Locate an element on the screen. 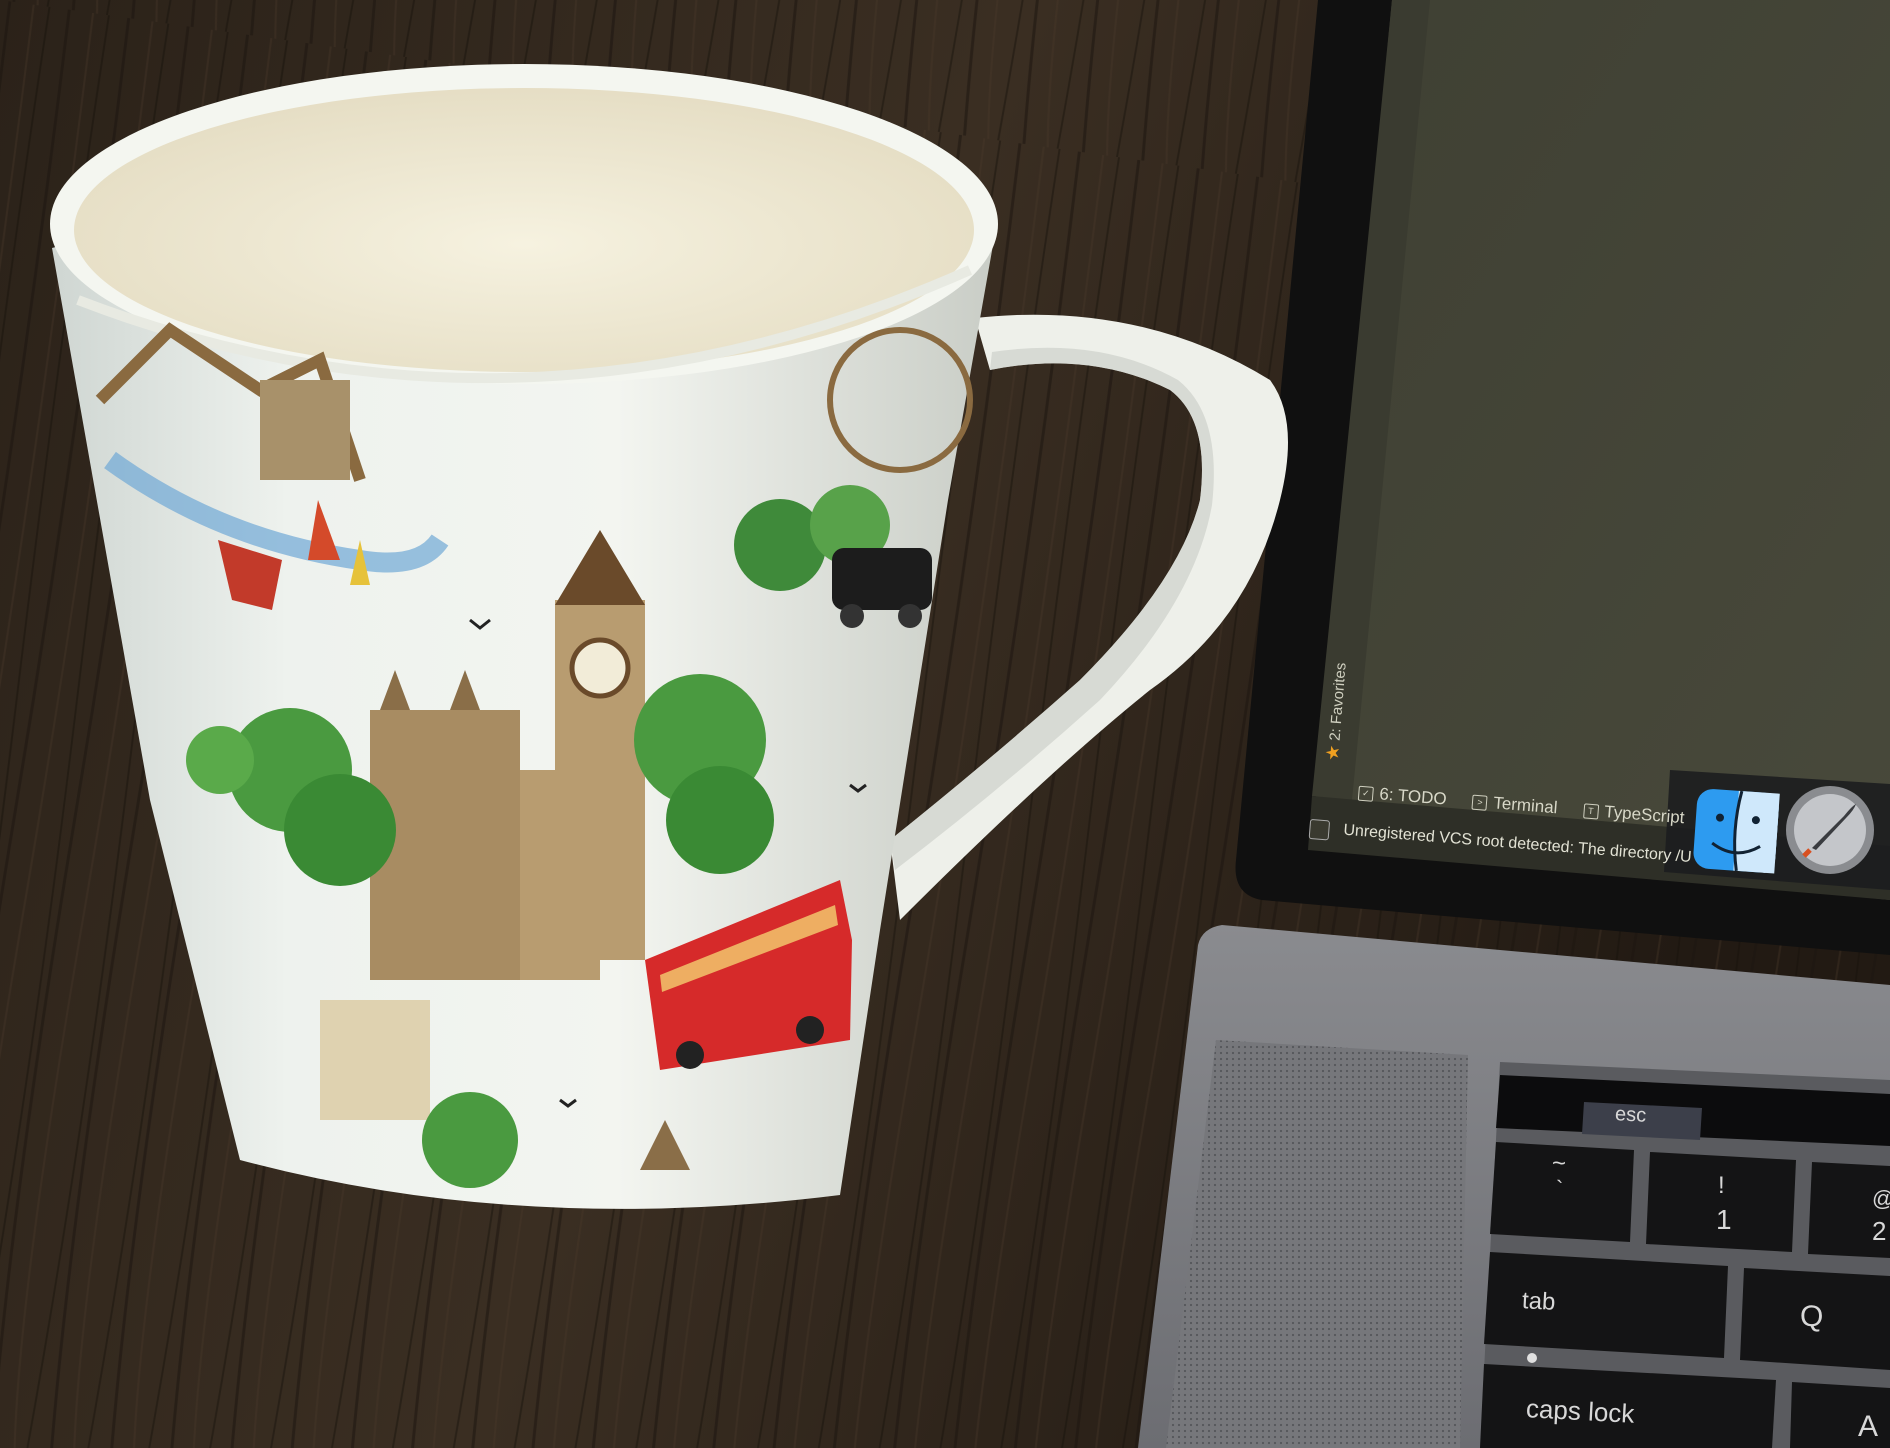 The height and width of the screenshot is (1448, 1890). tab-terminal: > Terminal is located at coordinates (1514, 805).